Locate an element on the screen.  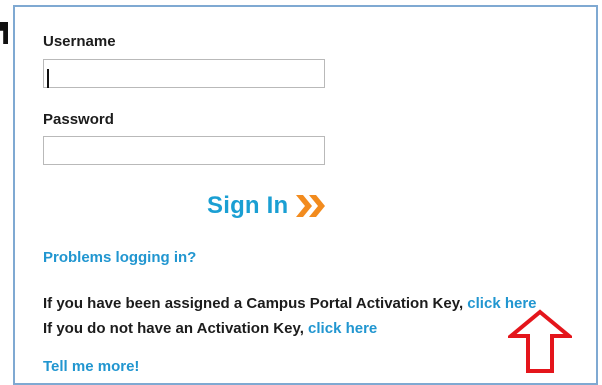
text-caret is located at coordinates (48, 78).